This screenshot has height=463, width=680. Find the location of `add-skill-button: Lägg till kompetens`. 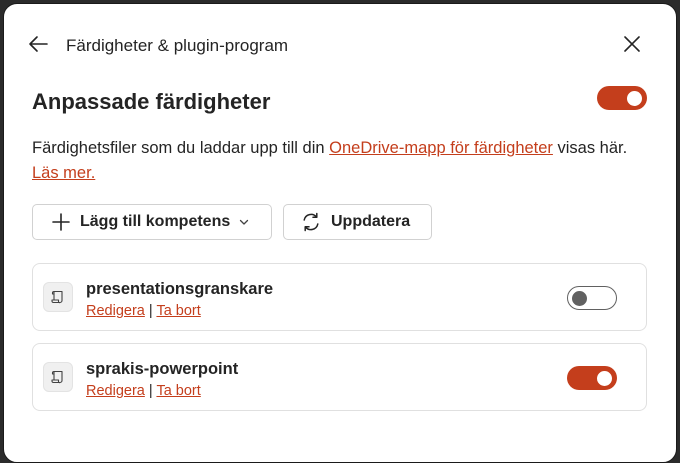

add-skill-button: Lägg till kompetens is located at coordinates (152, 222).